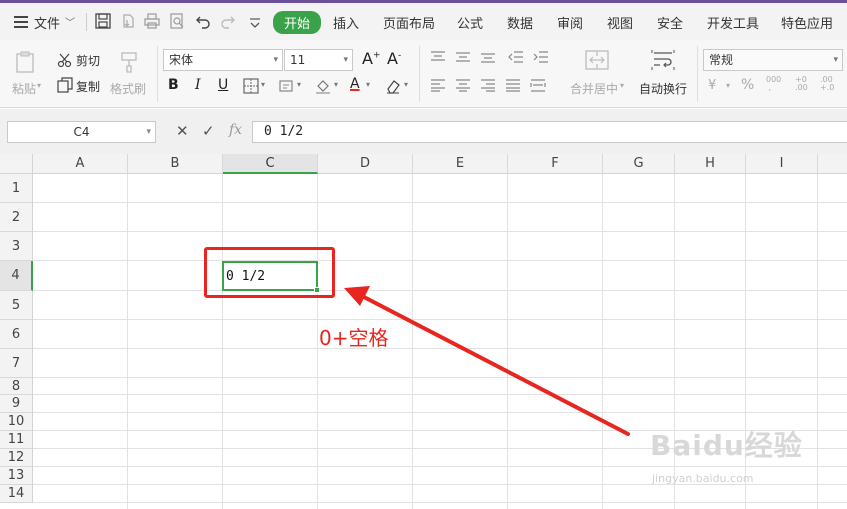 Image resolution: width=847 pixels, height=509 pixels. Describe the element at coordinates (251, 86) in the screenshot. I see `borders-icon` at that location.